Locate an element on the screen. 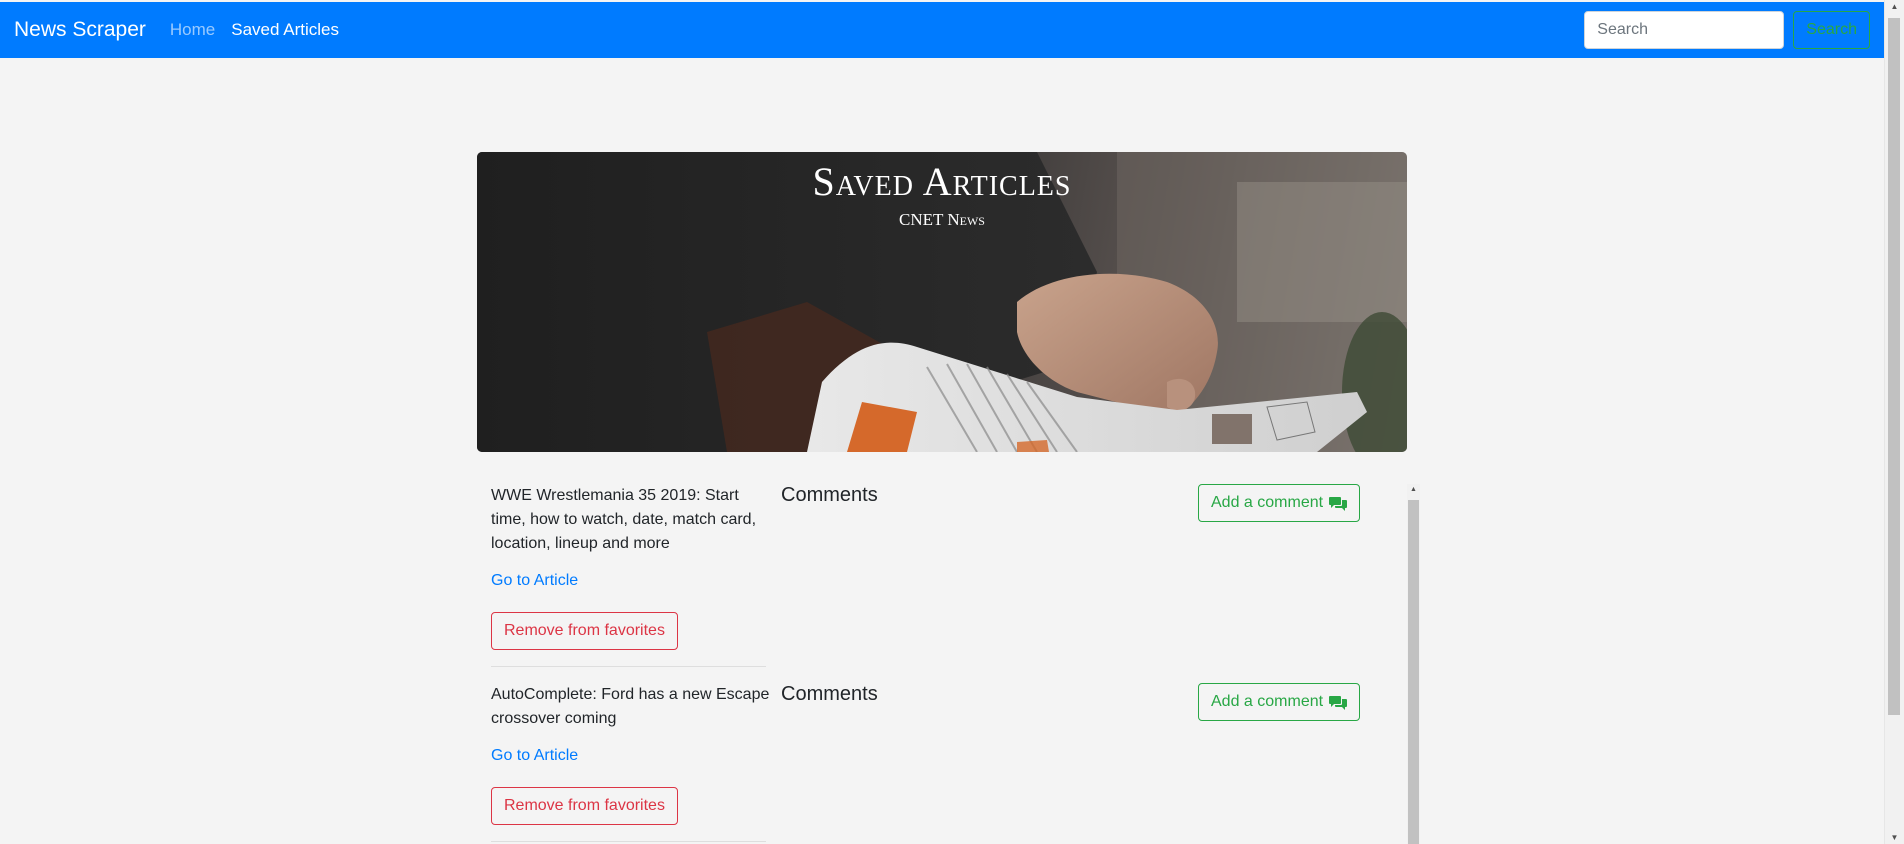  navbar: News Scraper Home Saved Articles Search is located at coordinates (942, 30).